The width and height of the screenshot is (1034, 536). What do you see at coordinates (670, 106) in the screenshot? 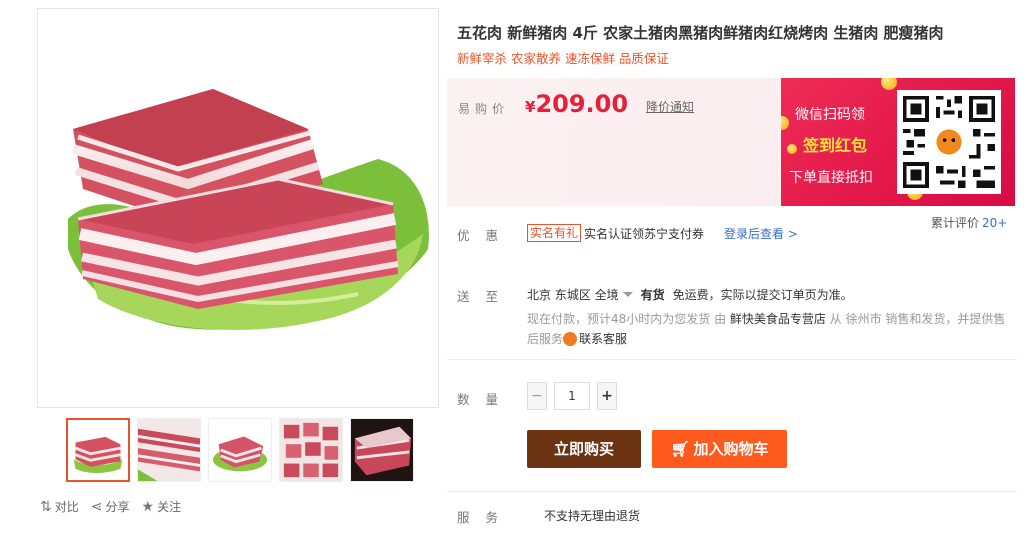
I see `price-notify-link: 降价通知` at bounding box center [670, 106].